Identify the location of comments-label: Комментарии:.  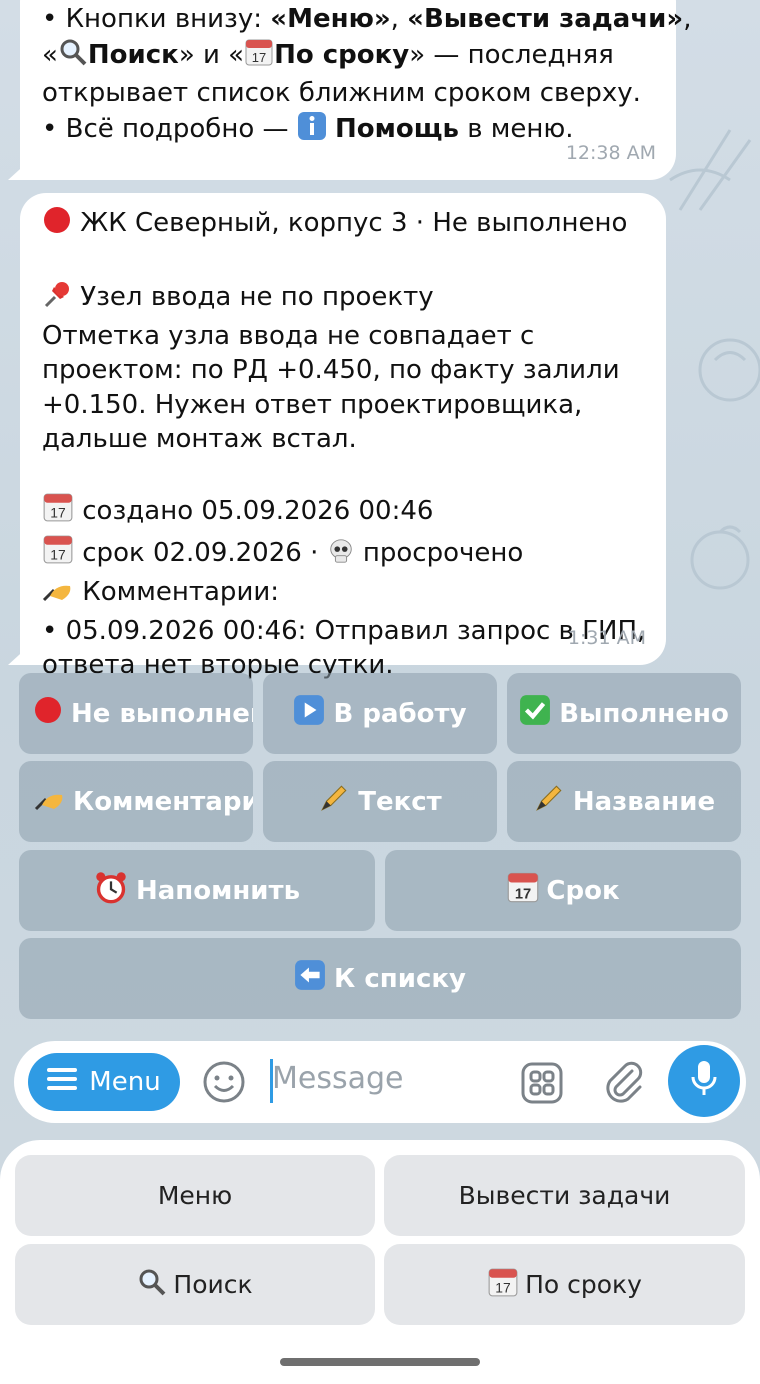
(343, 594).